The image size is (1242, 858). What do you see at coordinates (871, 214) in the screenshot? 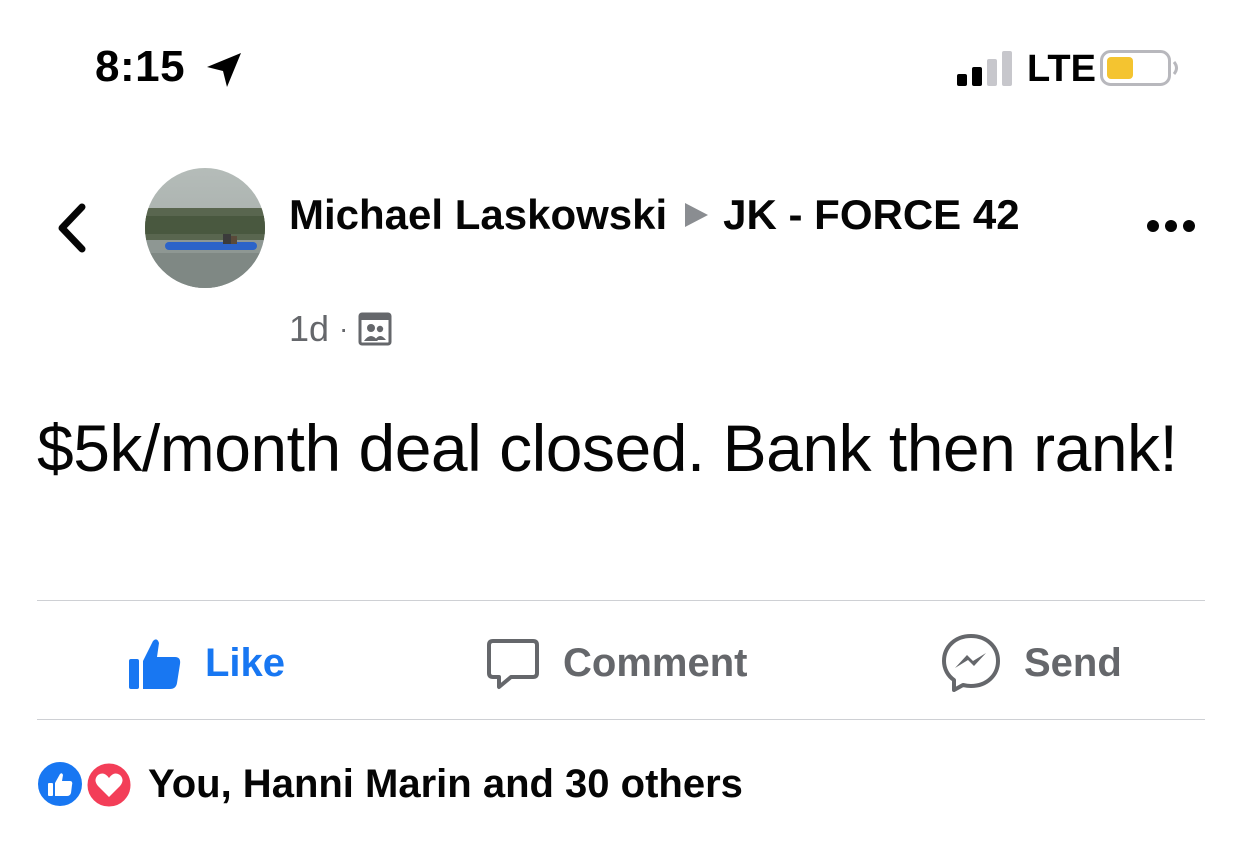
I see `group-name: JK - FORCE 42` at bounding box center [871, 214].